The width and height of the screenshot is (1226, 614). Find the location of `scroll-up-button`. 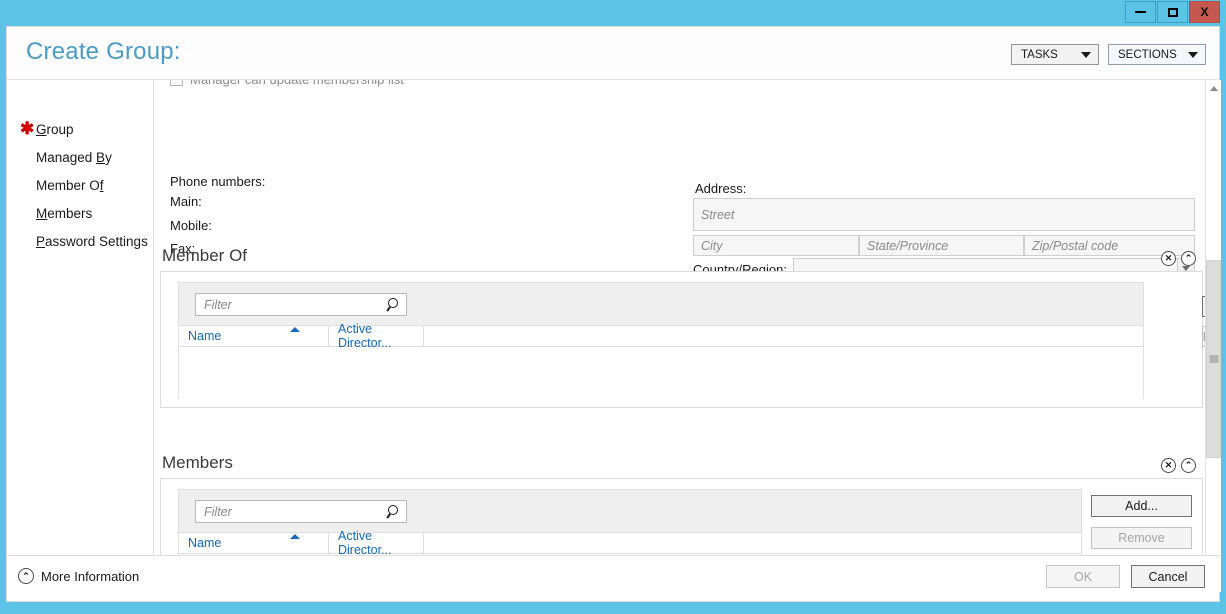

scroll-up-button is located at coordinates (1213, 88).